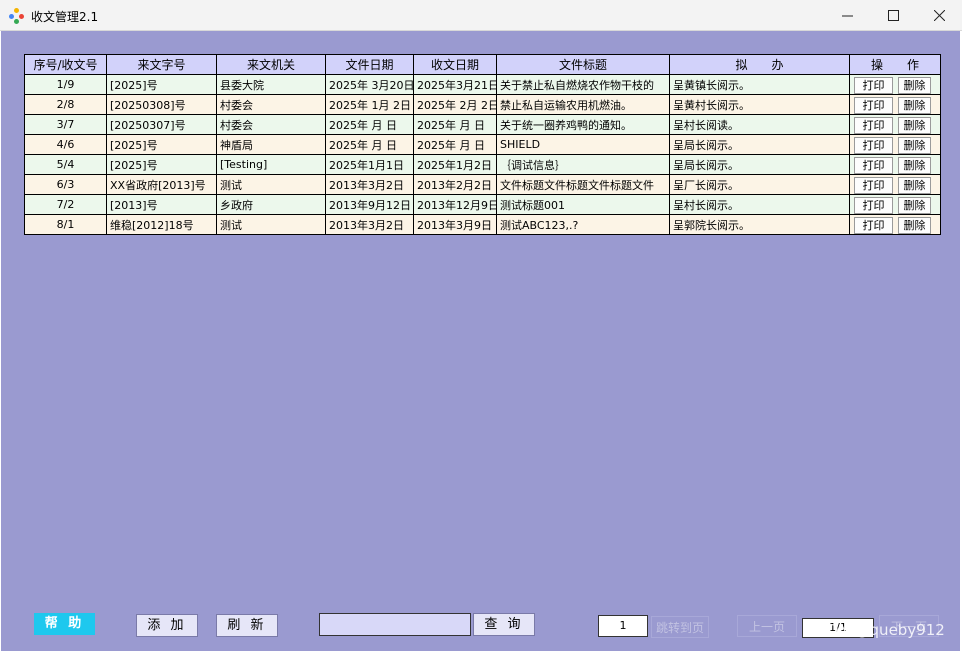  I want to click on cell-proposal: 呈厂长阅示。, so click(759, 184).